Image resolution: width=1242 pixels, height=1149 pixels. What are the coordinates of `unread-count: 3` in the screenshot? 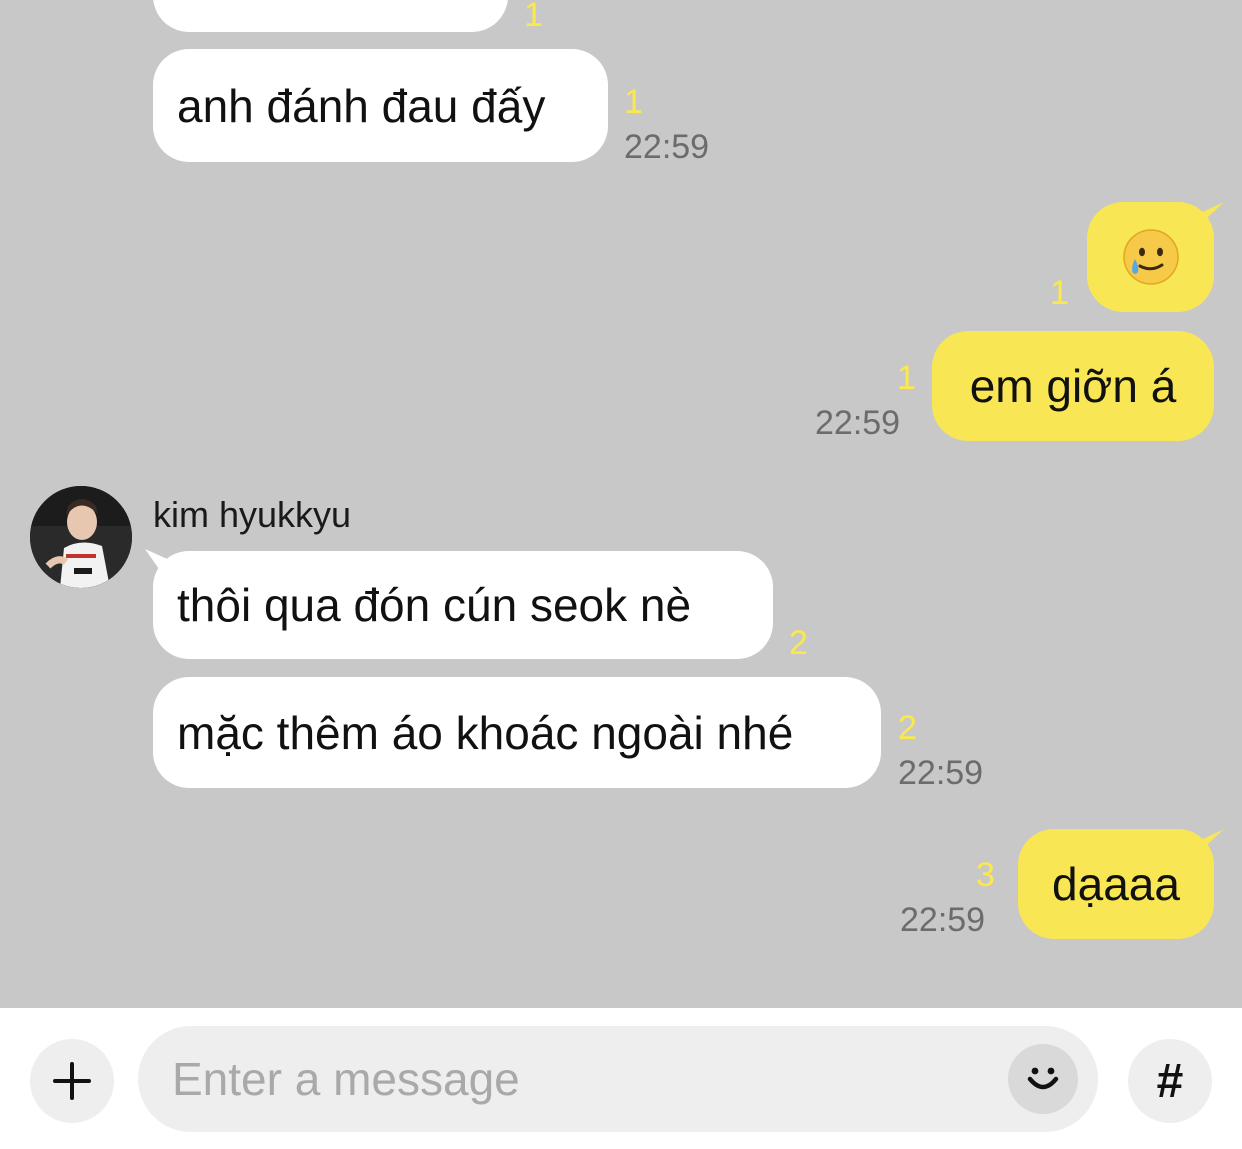 It's located at (985, 875).